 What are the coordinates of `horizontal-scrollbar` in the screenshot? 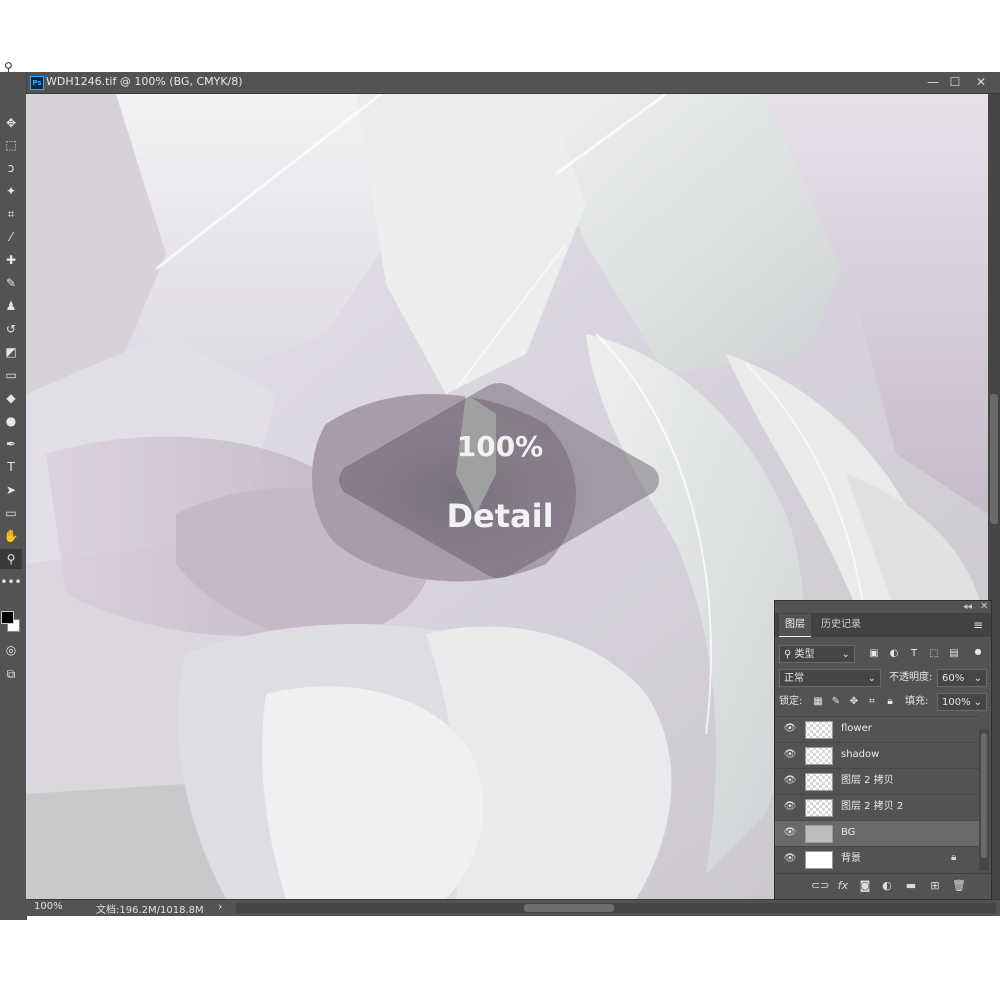 It's located at (616, 908).